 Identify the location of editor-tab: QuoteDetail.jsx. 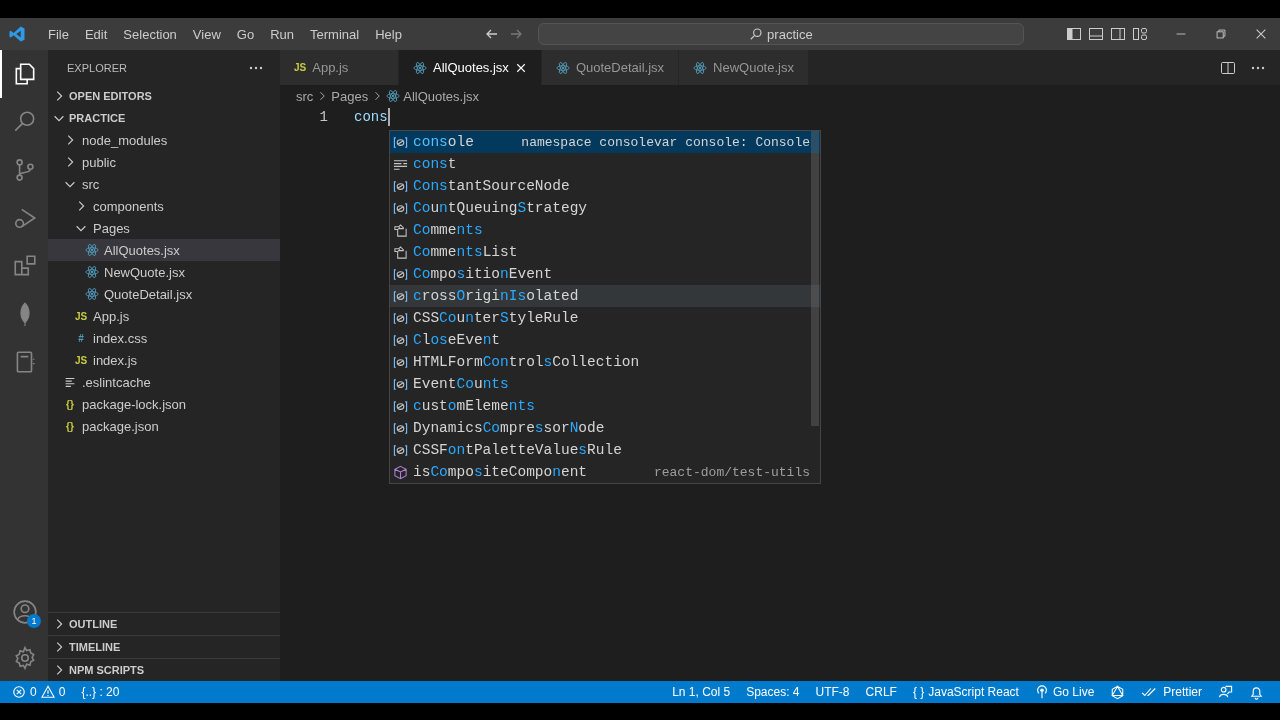
(610, 67).